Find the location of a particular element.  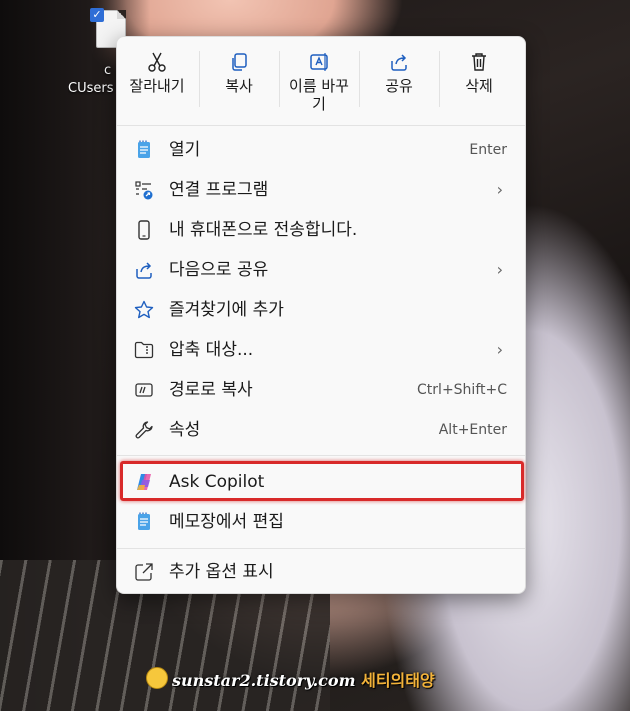

menu-item-label: 즐겨찾기에 추가 is located at coordinates (226, 310).